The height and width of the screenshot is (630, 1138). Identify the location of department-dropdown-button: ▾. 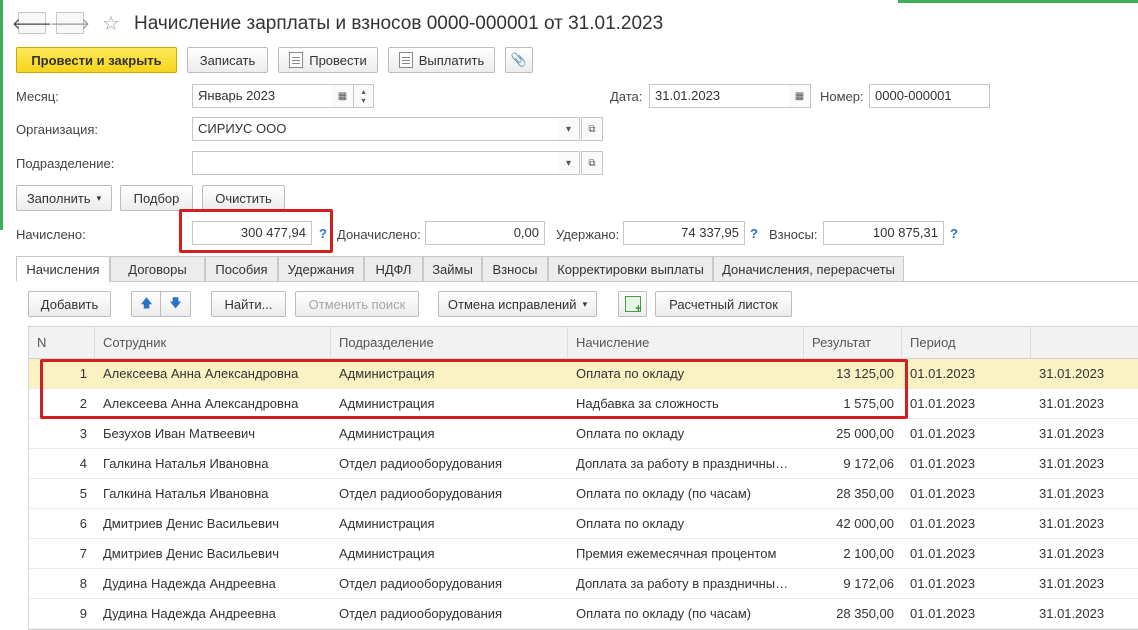
(569, 163).